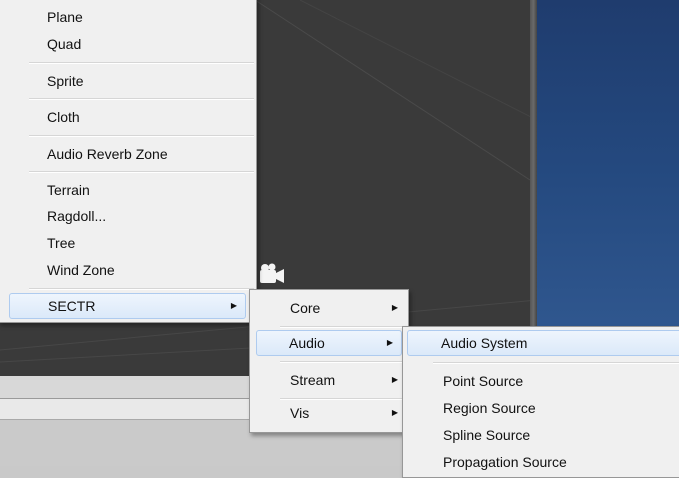 This screenshot has width=679, height=478. I want to click on menu-item-terrain: Terrain, so click(128, 190).